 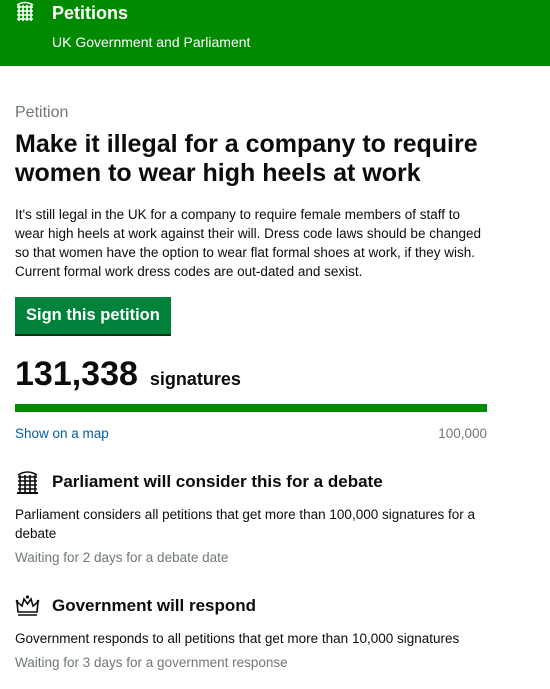 I want to click on signature-count-row: 131,338 signatures, so click(x=252, y=374).